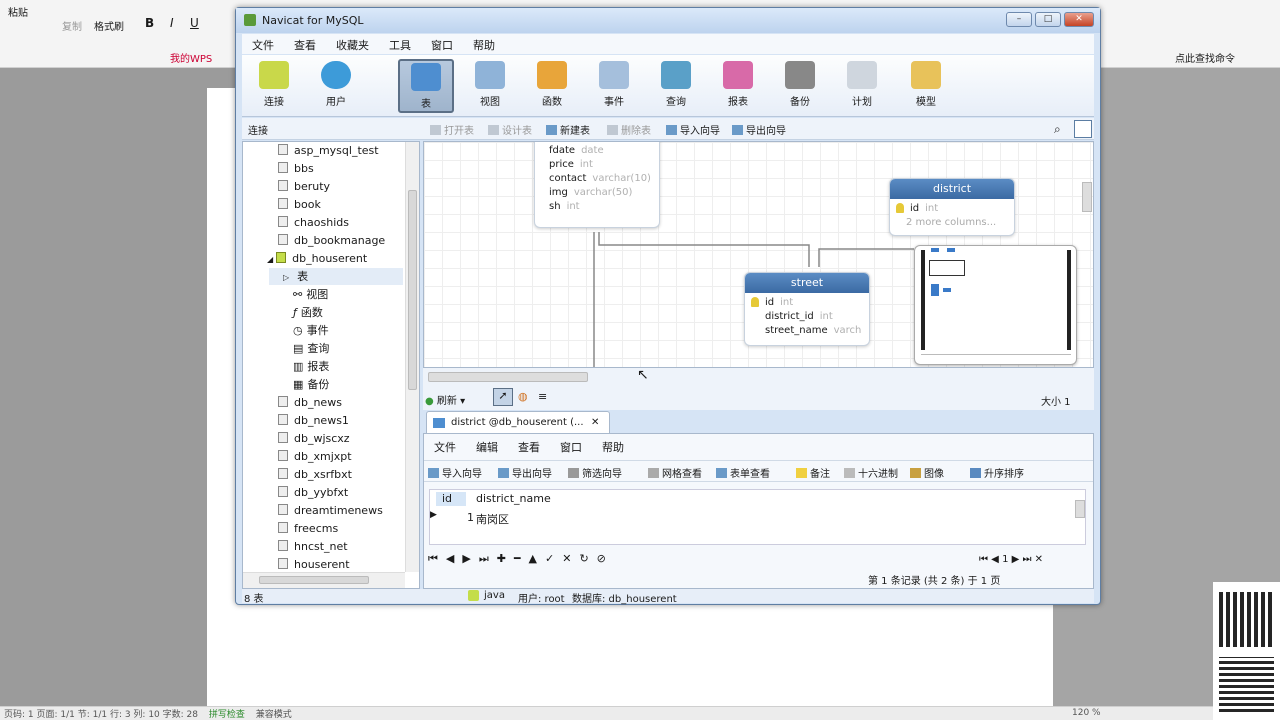  I want to click on data-import-button: 导入向导, so click(455, 472).